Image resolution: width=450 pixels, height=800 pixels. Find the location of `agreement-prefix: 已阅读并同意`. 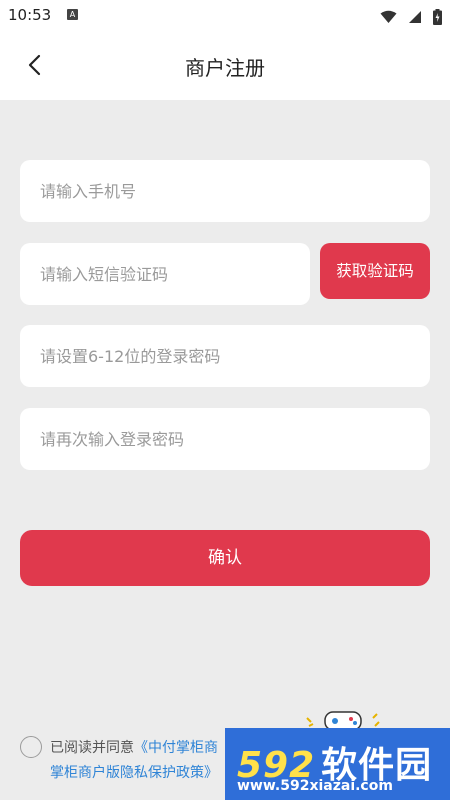

agreement-prefix: 已阅读并同意 is located at coordinates (92, 748).